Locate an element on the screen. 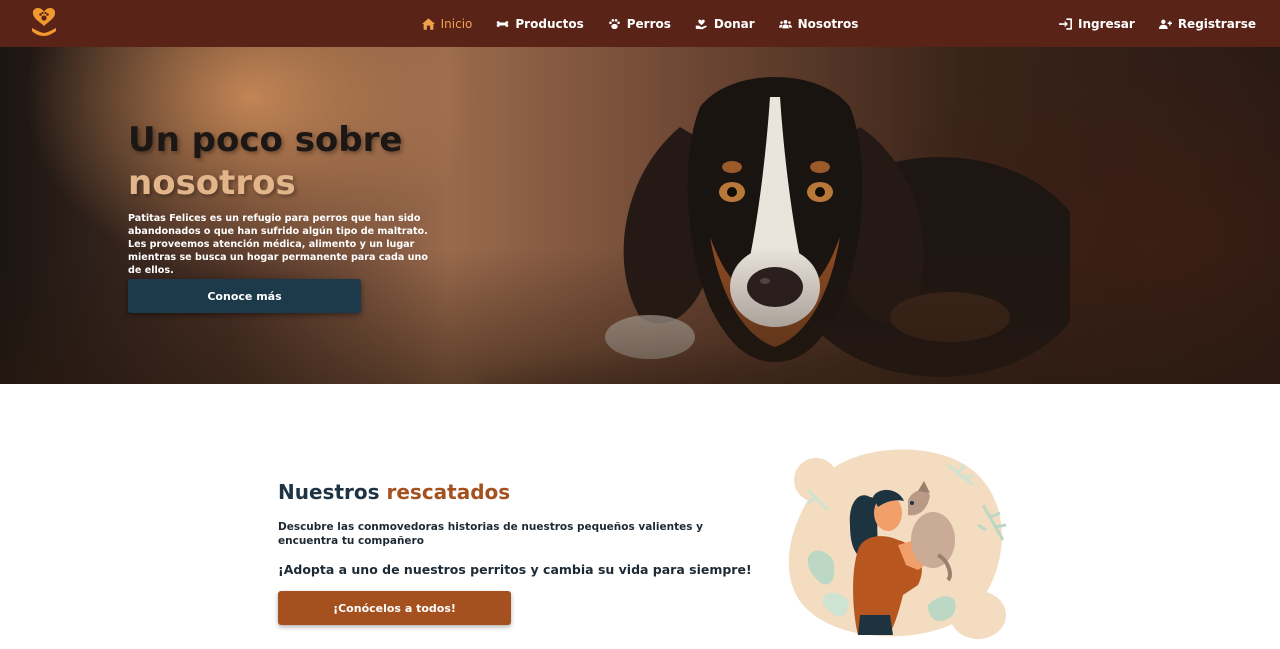  login-label: Ingresar is located at coordinates (1106, 23).